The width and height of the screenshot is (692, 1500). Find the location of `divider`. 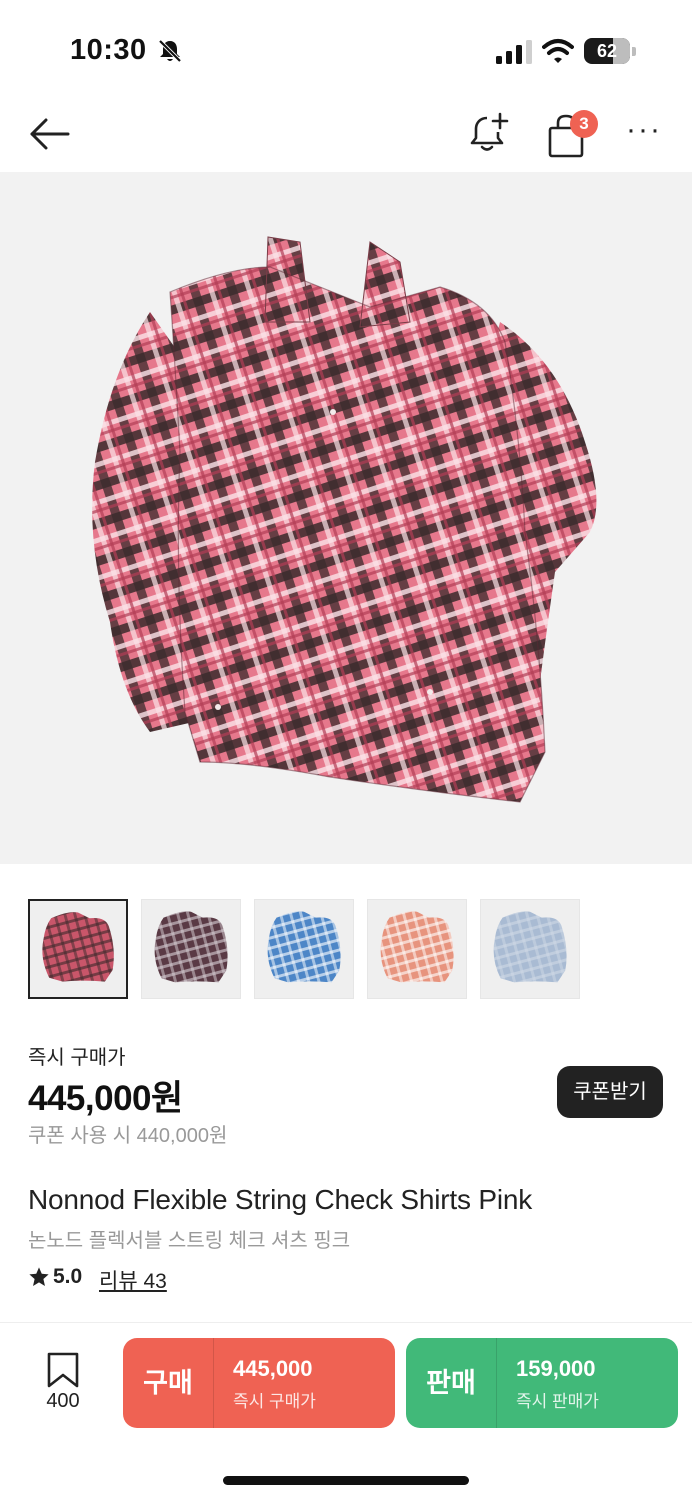

divider is located at coordinates (346, 1322).